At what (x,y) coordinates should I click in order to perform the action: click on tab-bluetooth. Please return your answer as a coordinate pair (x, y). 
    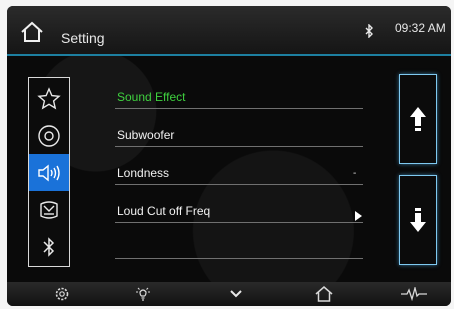
    Looking at the image, I should click on (49, 246).